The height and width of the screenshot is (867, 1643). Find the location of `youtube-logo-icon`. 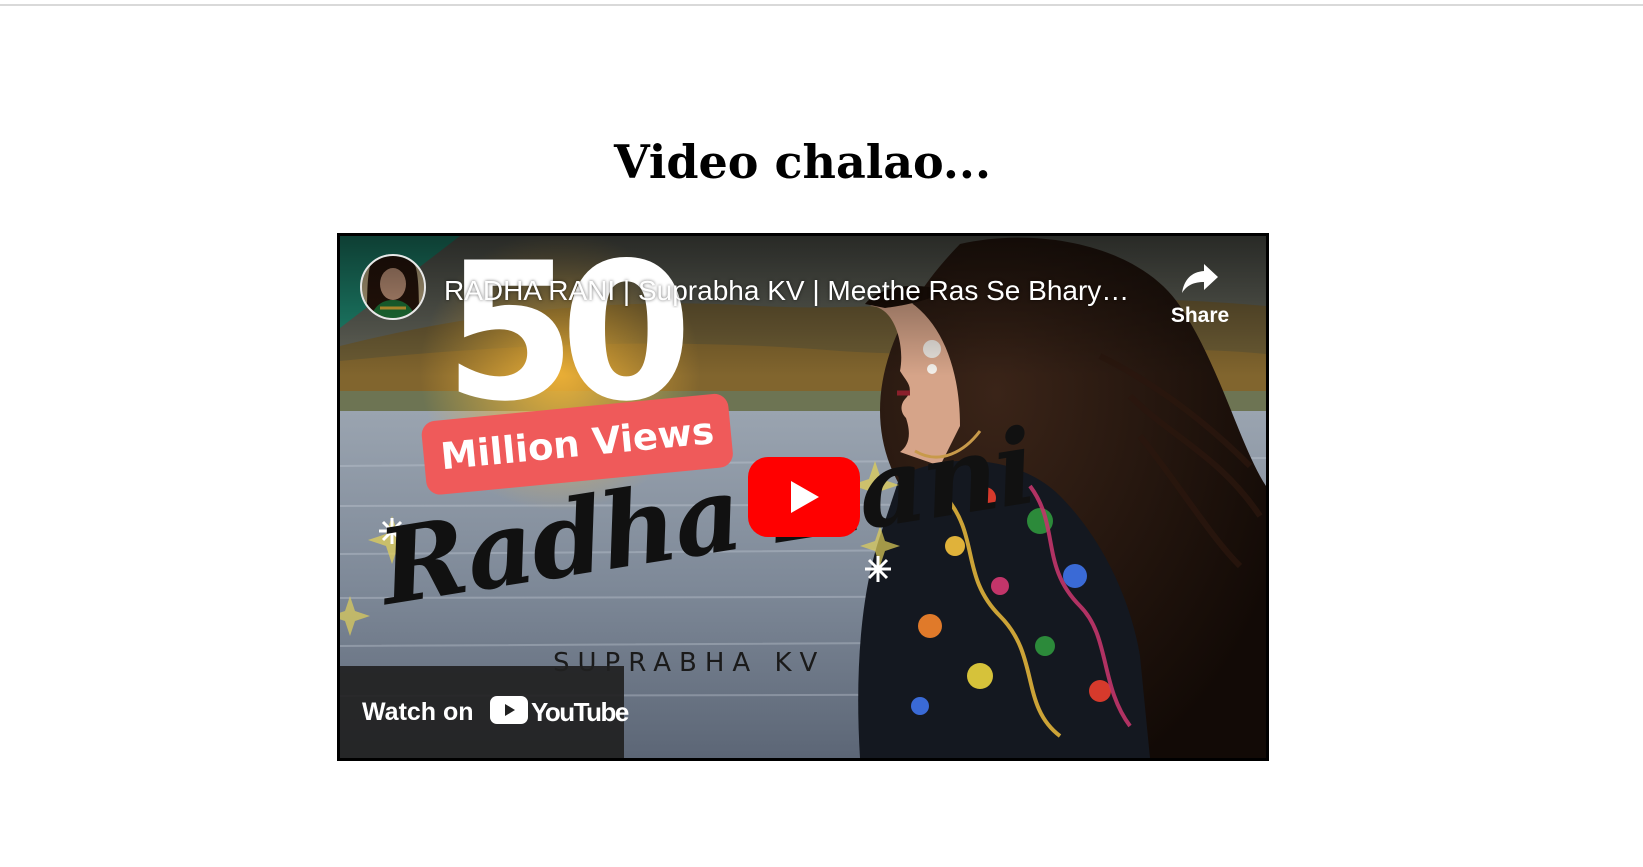

youtube-logo-icon is located at coordinates (509, 710).